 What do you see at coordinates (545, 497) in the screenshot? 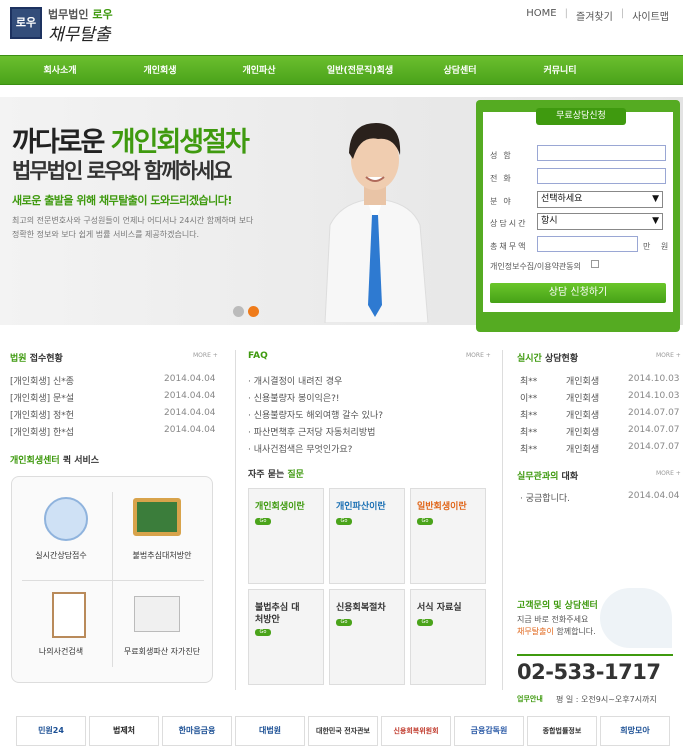
I see `list-item: · 궁금합니다.` at bounding box center [545, 497].